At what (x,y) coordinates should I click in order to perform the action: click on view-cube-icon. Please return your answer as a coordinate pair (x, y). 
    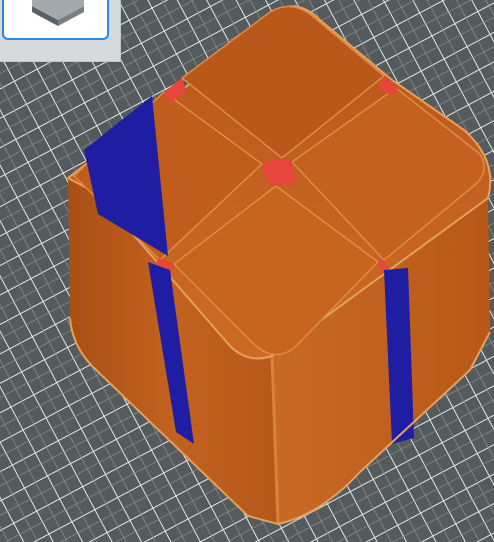
    Looking at the image, I should click on (58, 13).